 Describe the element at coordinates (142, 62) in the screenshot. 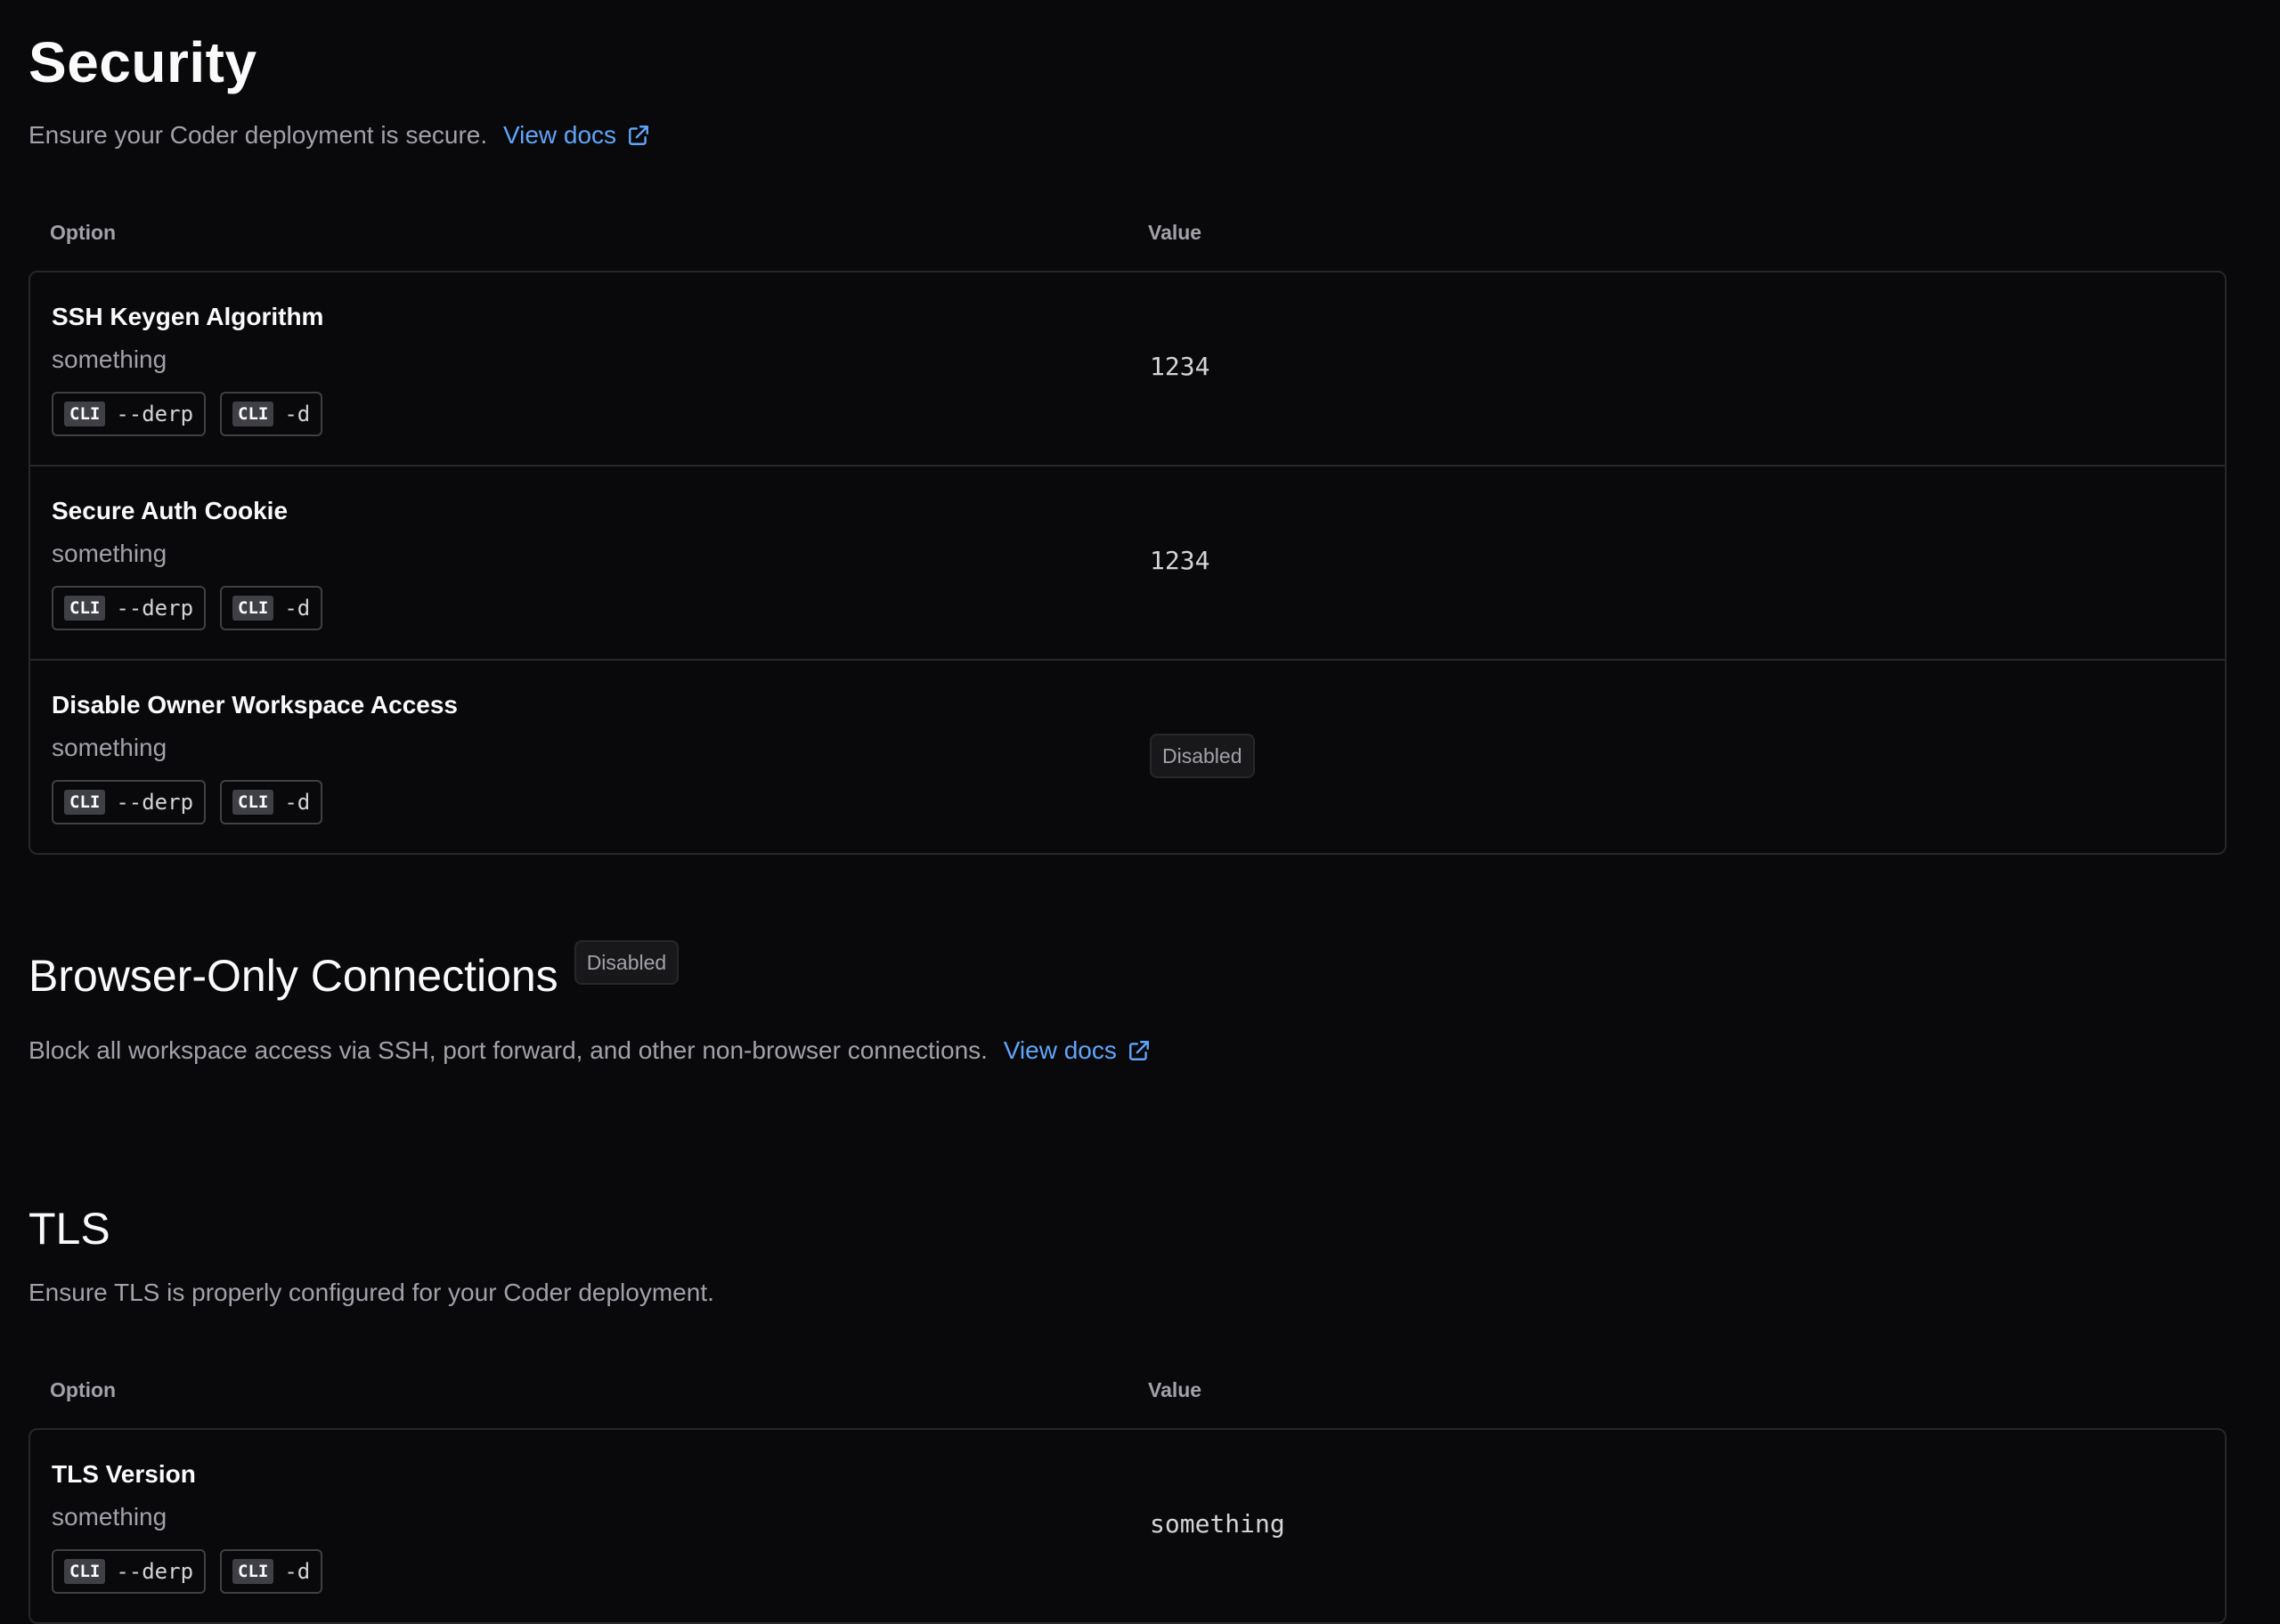

I see `security-title: Security` at that location.